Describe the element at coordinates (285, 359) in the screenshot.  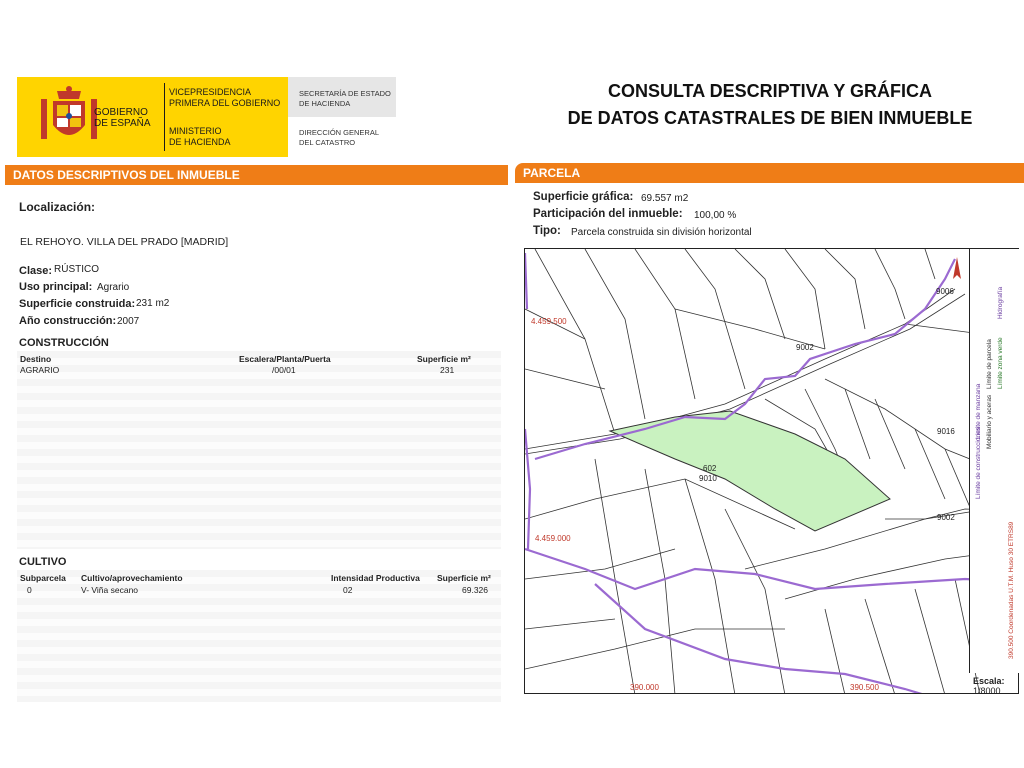
I see `construccion-header-escalera: Escalera/Planta/Puerta` at that location.